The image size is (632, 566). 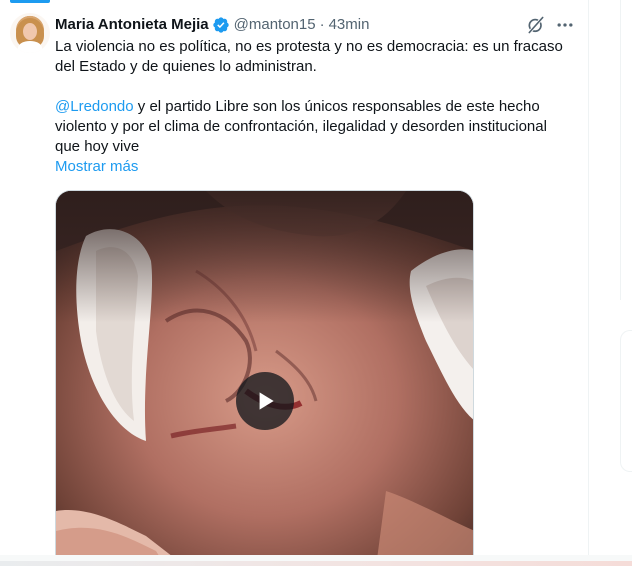 I want to click on column-divider, so click(x=588, y=283).